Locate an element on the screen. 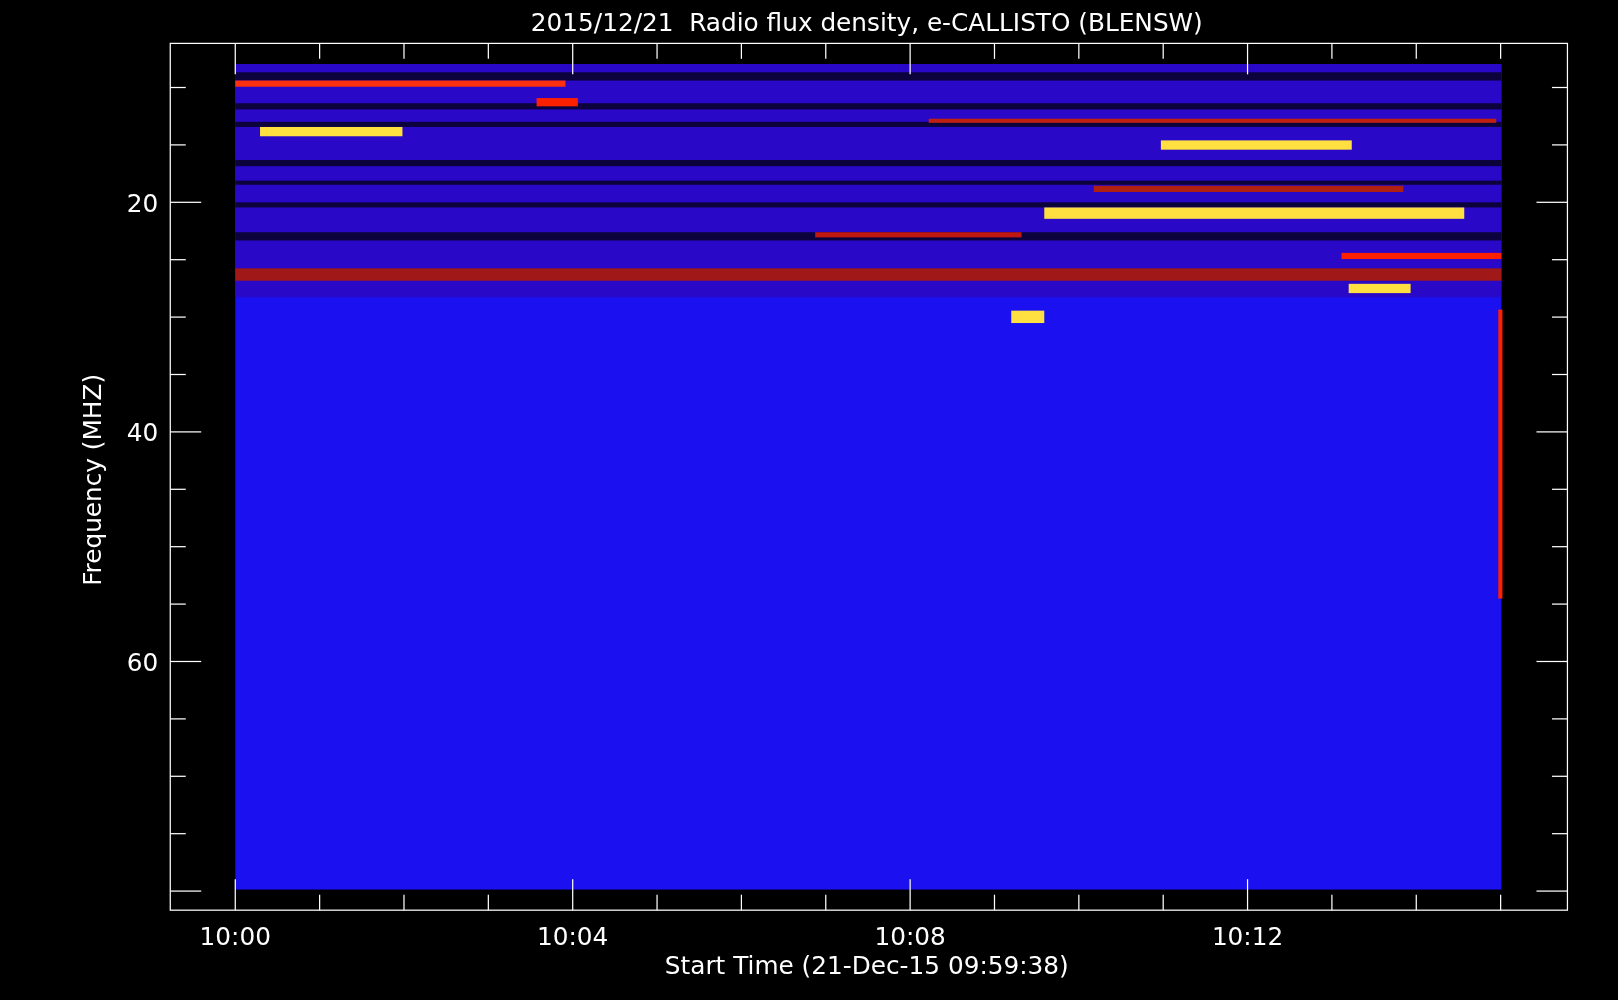 This screenshot has width=1618, height=1000. x-tick-label: 10:12 is located at coordinates (1247, 937).